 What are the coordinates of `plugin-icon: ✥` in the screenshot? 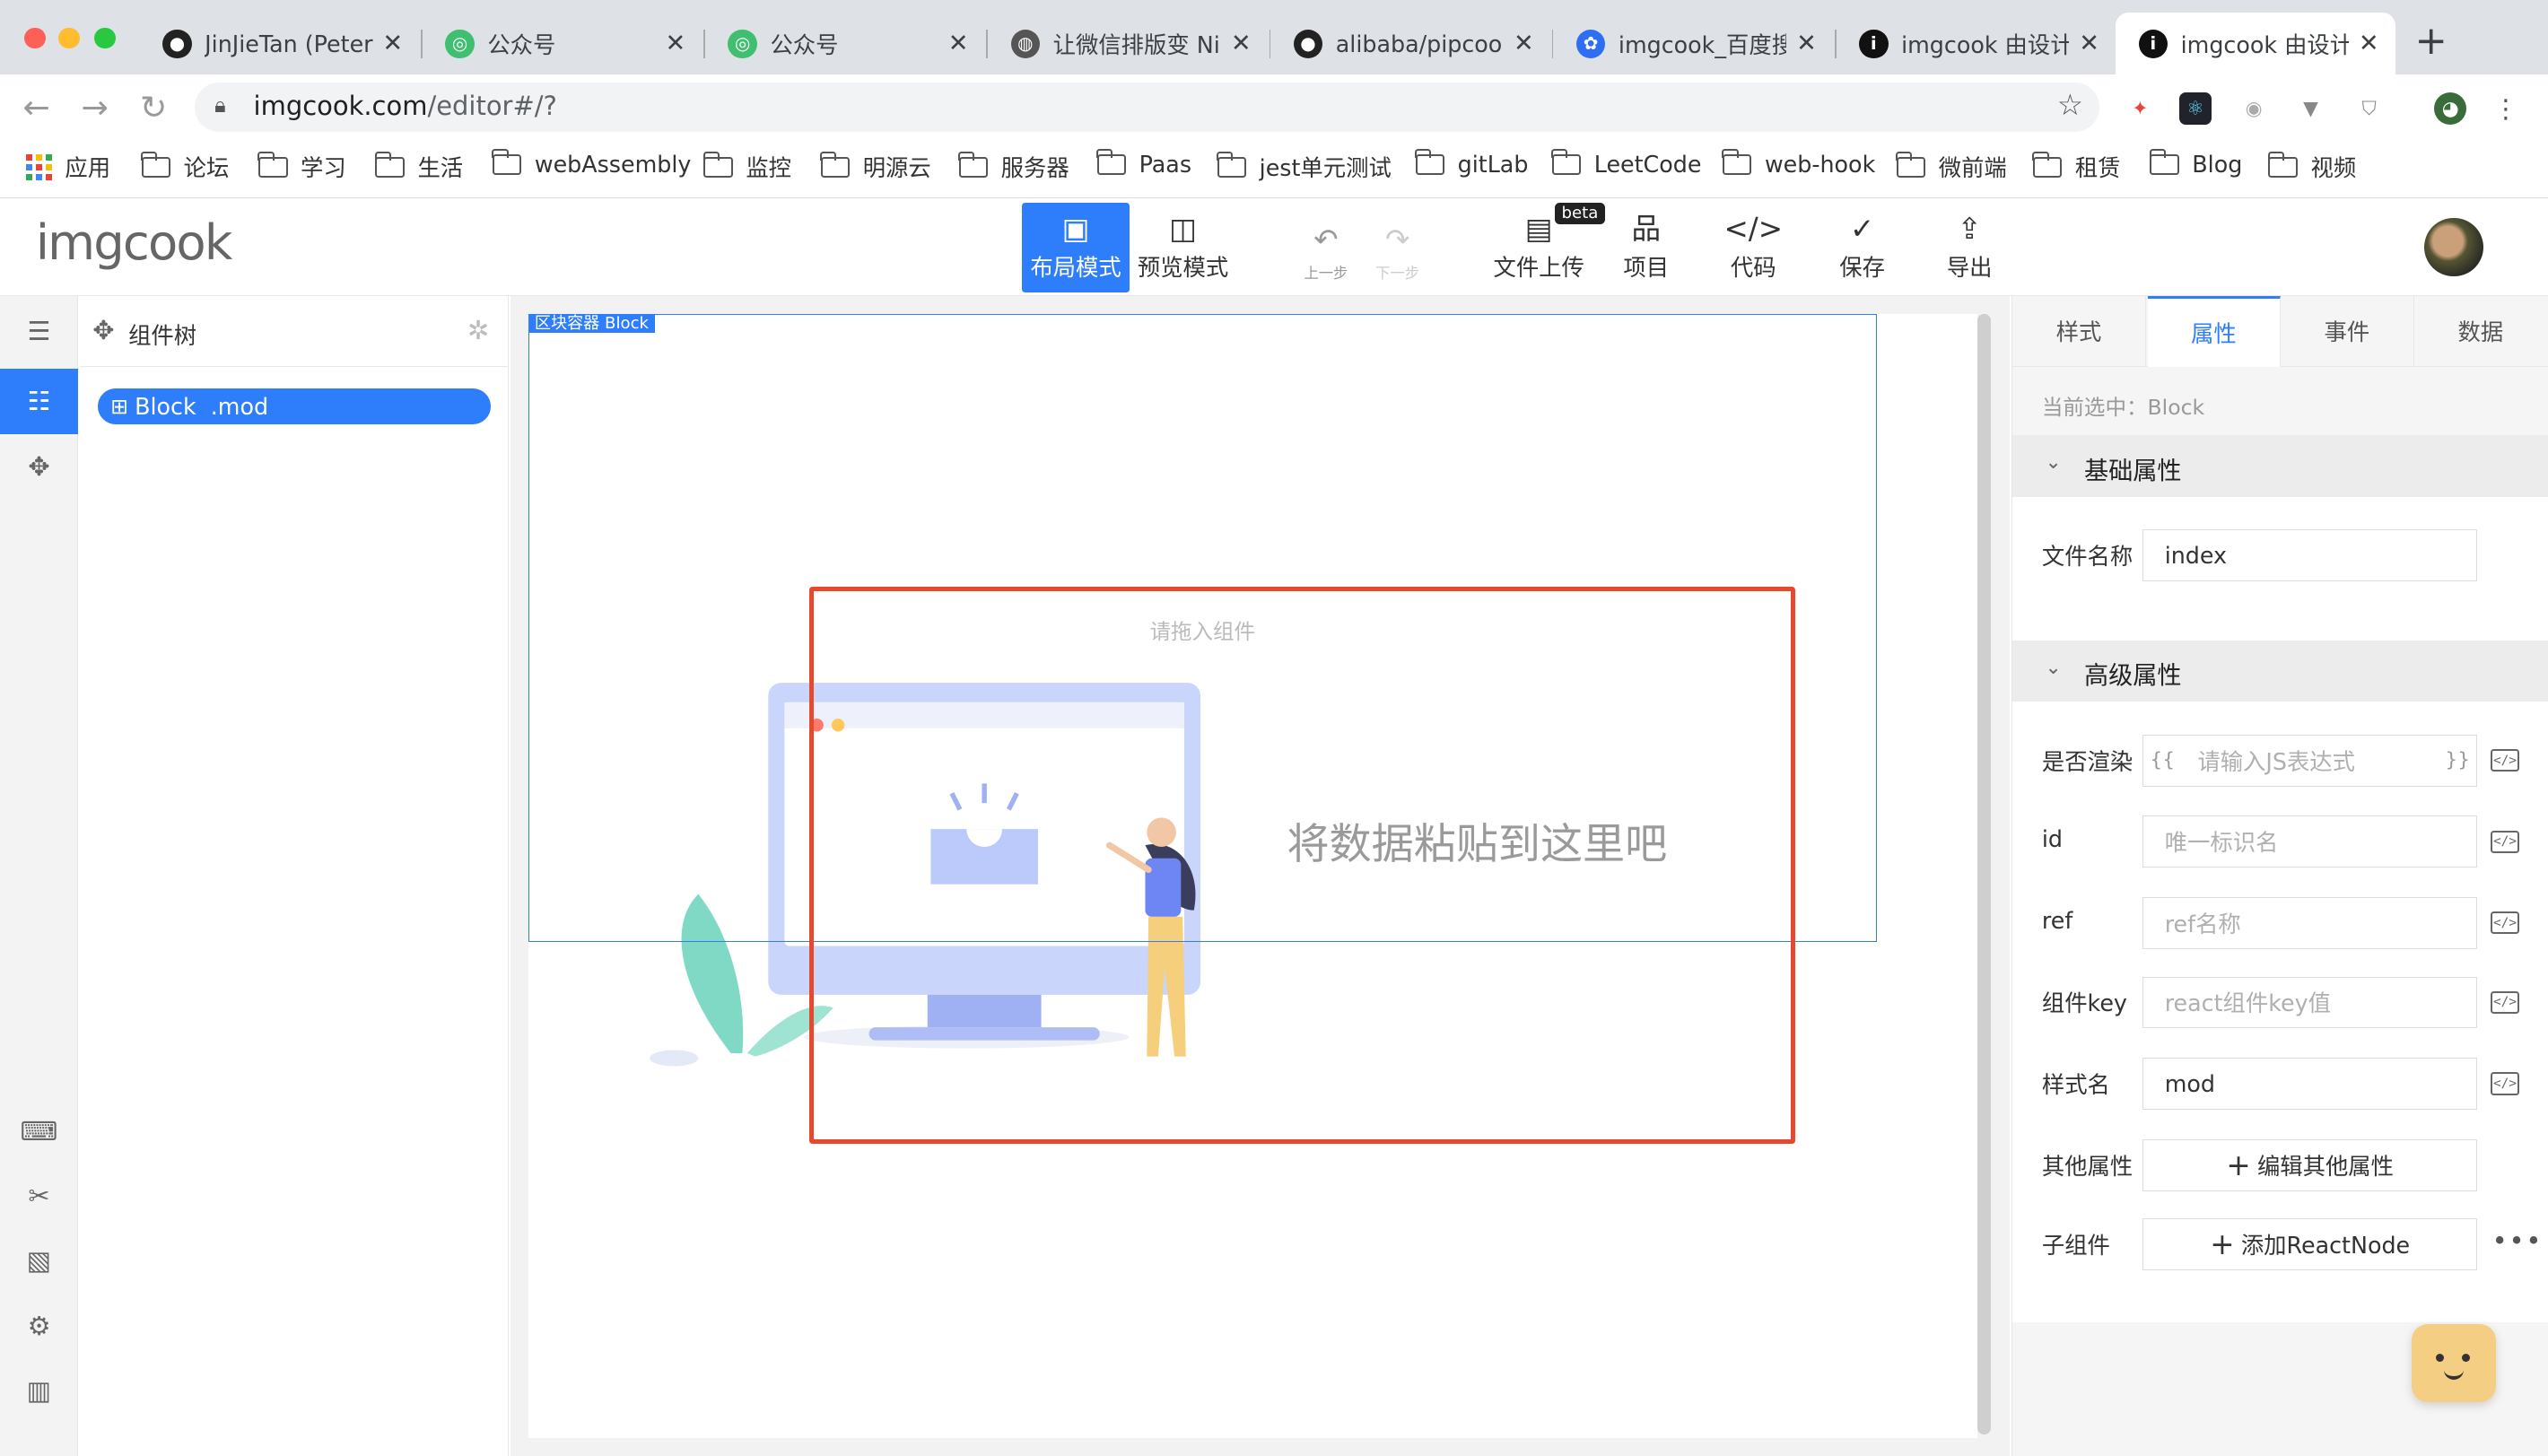 It's located at (39, 466).